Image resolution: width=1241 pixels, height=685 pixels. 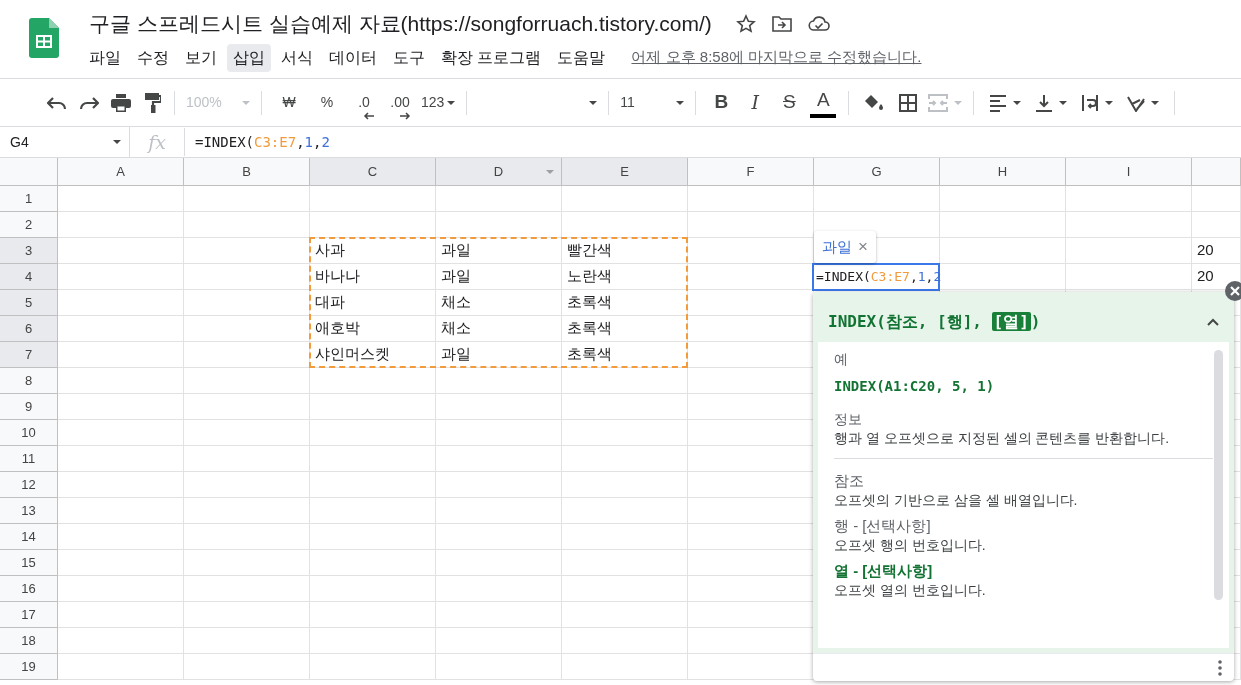 I want to click on vertical-align-icon, so click(x=1044, y=102).